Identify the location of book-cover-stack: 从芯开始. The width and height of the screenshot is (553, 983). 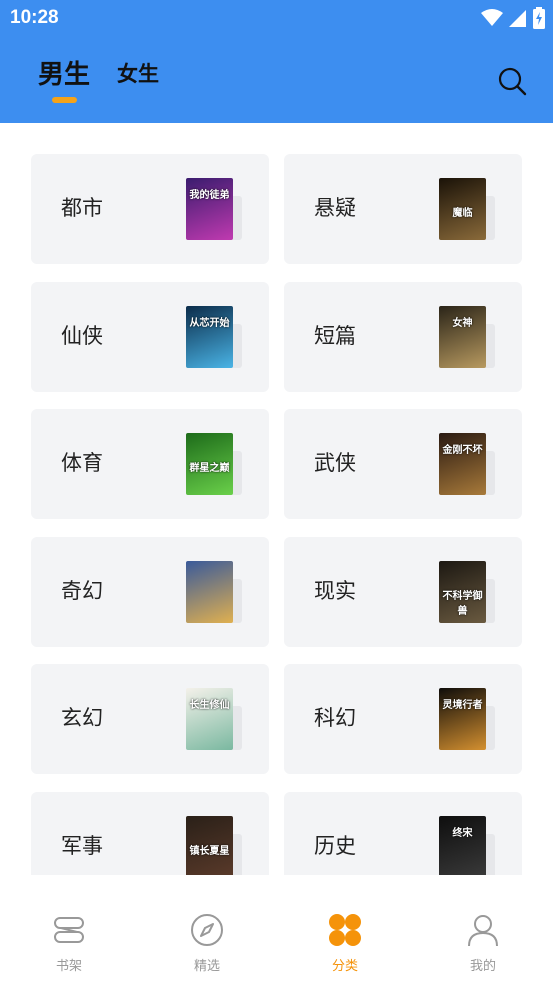
(214, 336).